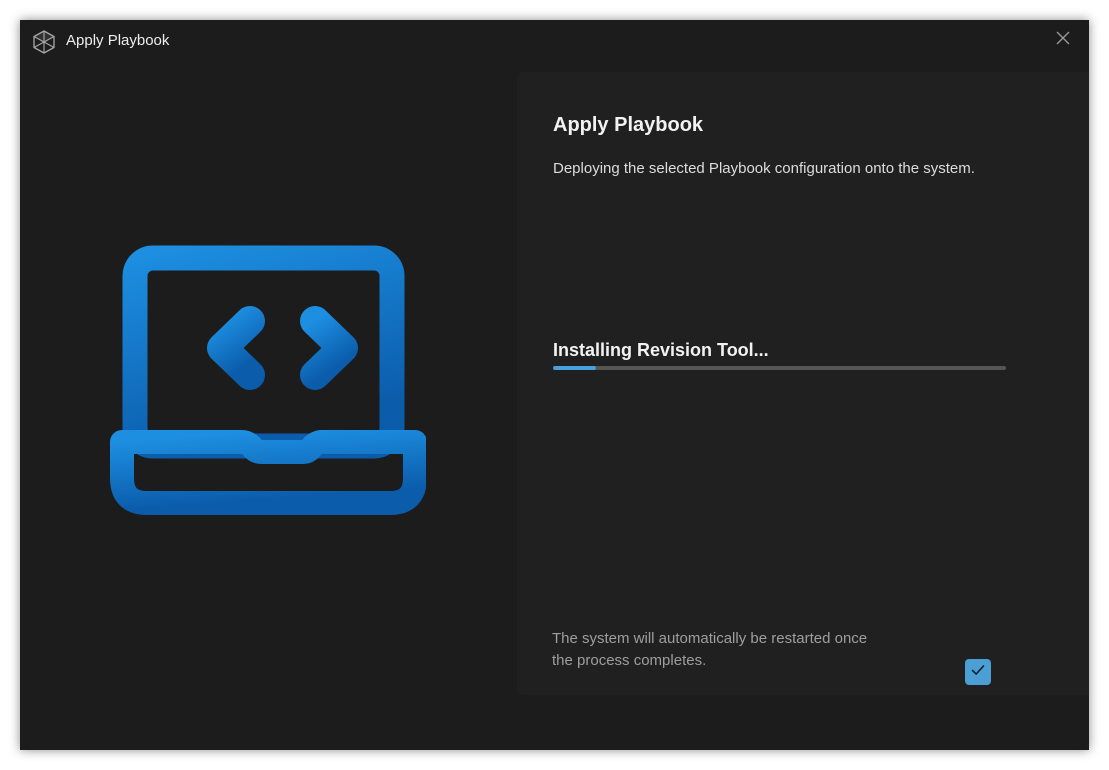 The width and height of the screenshot is (1109, 770). Describe the element at coordinates (779, 368) in the screenshot. I see `progress-bar` at that location.